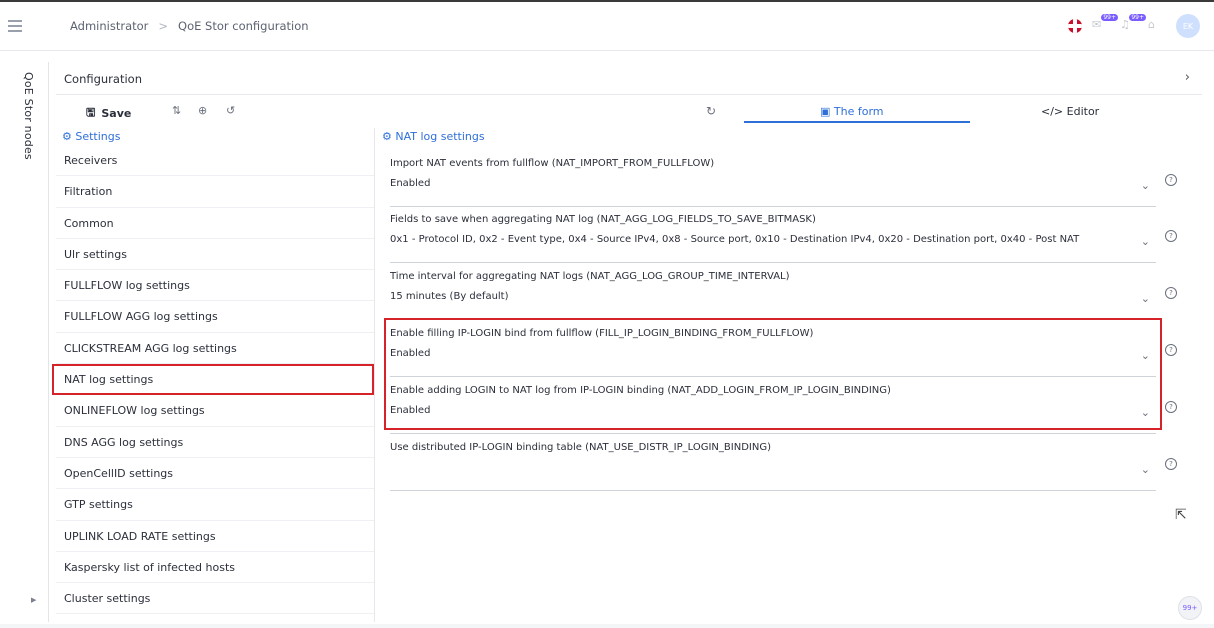 The height and width of the screenshot is (628, 1214). Describe the element at coordinates (449, 296) in the screenshot. I see `field-value: 15 minutes (By default)` at that location.